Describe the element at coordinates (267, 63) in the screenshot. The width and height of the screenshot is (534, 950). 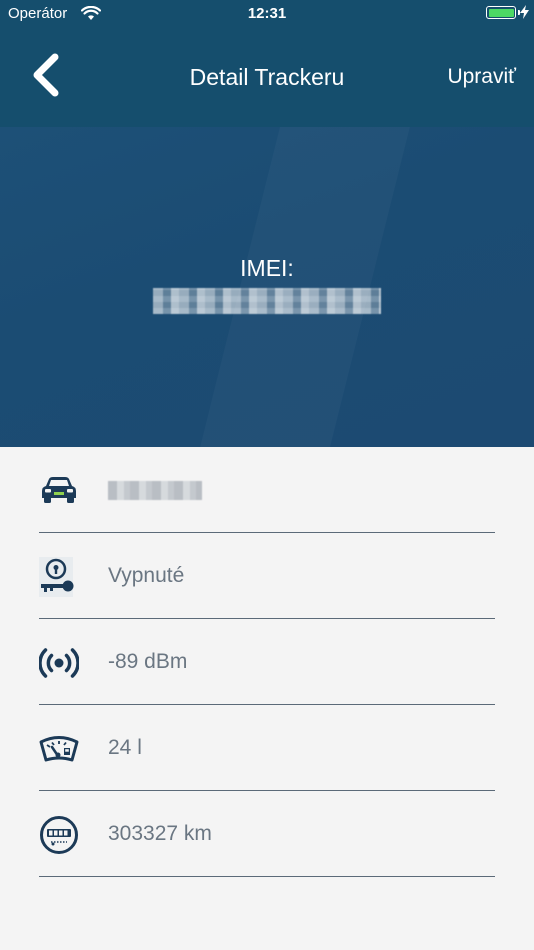
I see `navigation-header: Operátor 12:31 Detail Trackeru Upraviť` at that location.